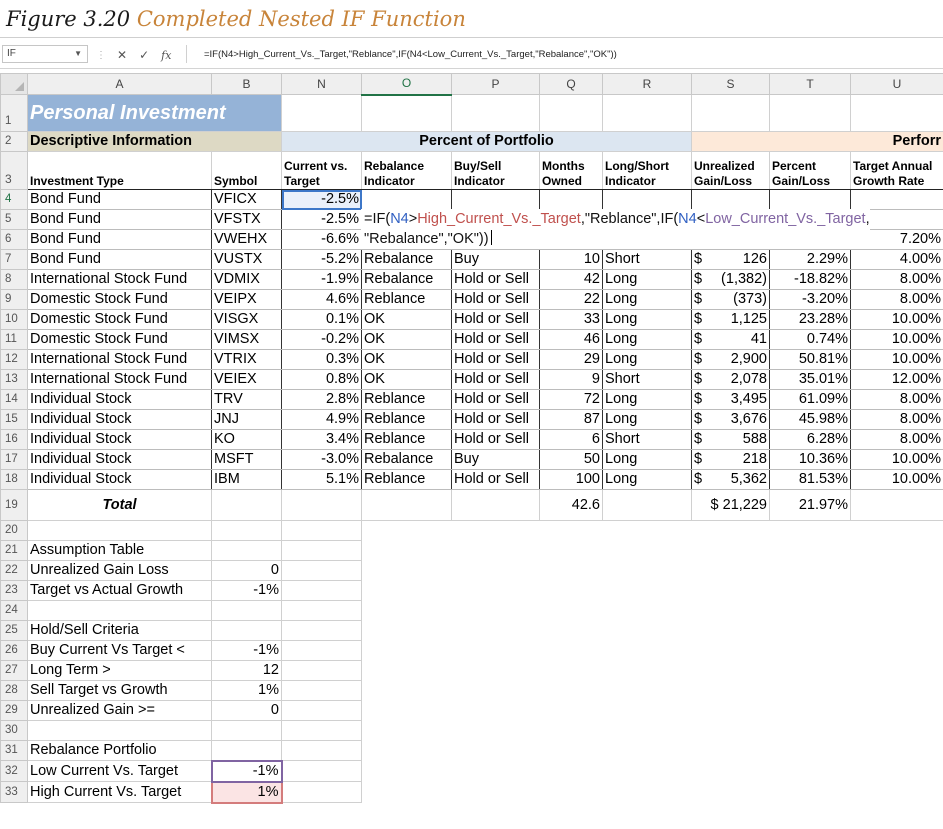 The width and height of the screenshot is (943, 829). I want to click on cell-buy-sell: Buy, so click(495, 459).